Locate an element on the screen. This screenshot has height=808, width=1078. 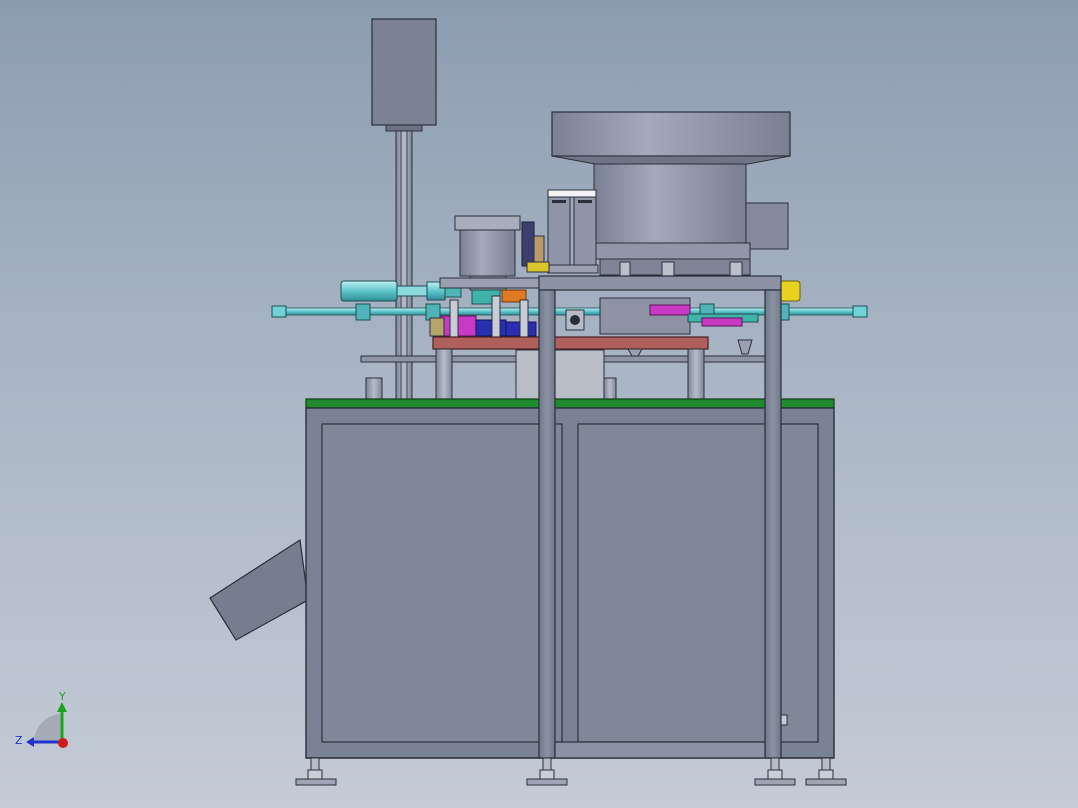
leveling-feet is located at coordinates (571, 771).